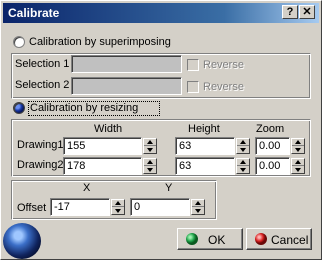  Describe the element at coordinates (243, 166) in the screenshot. I see `drawing2-height-spinner` at that location.